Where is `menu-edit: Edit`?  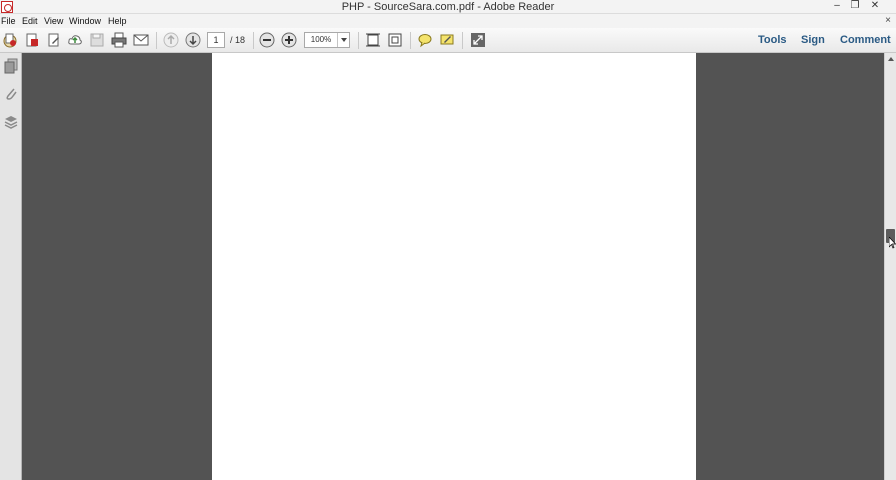
menu-edit: Edit is located at coordinates (30, 21).